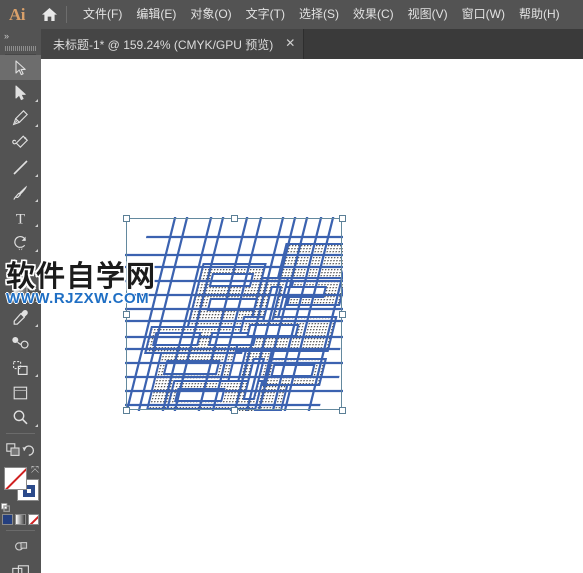  I want to click on selection-bounding-box, so click(234, 314).